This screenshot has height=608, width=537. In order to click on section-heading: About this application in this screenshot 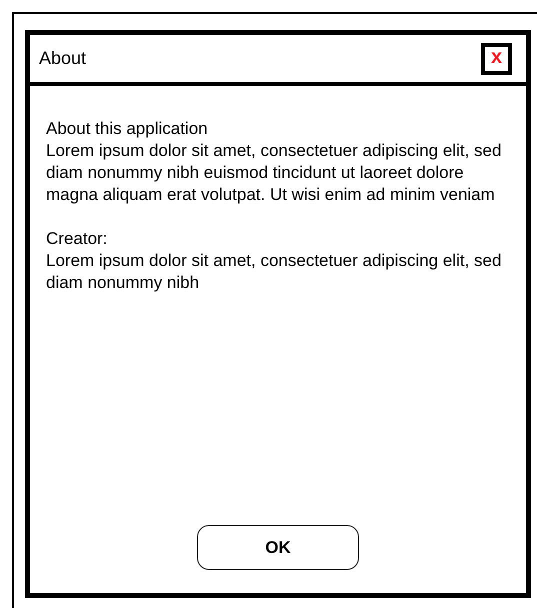, I will do `click(127, 129)`.